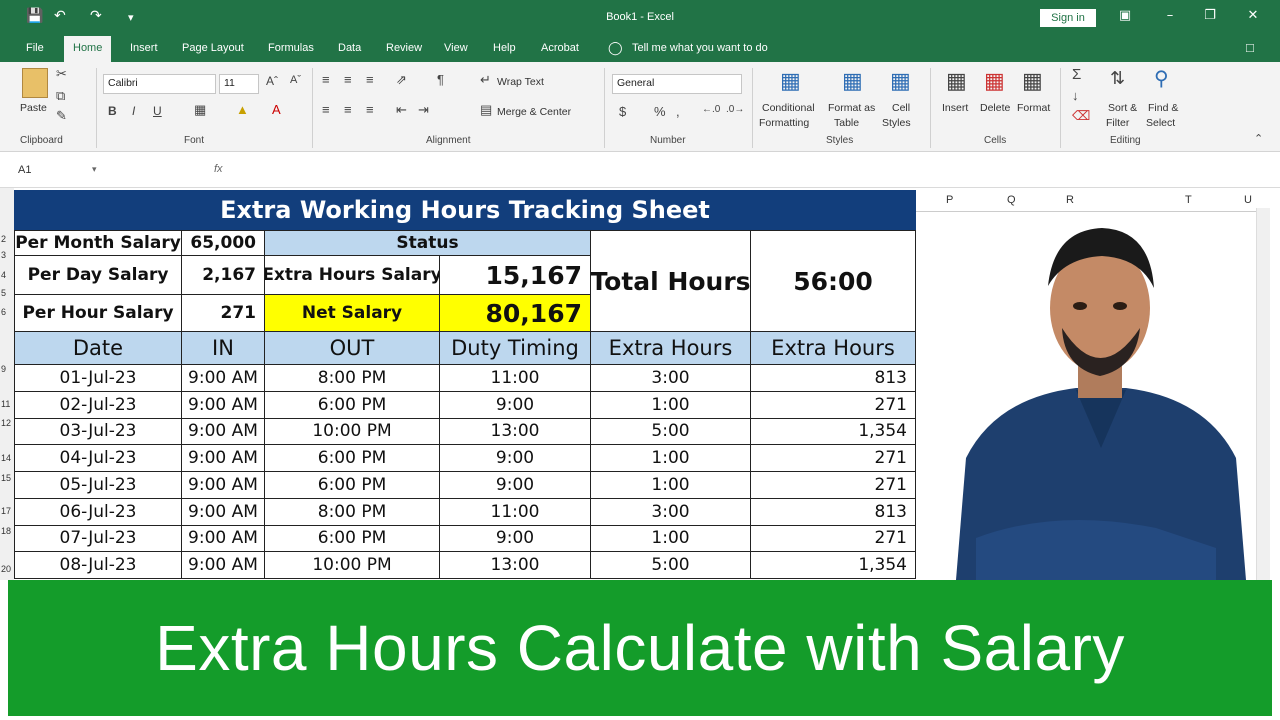 The height and width of the screenshot is (720, 1280). Describe the element at coordinates (3, 255) in the screenshot. I see `row-number: 3` at that location.